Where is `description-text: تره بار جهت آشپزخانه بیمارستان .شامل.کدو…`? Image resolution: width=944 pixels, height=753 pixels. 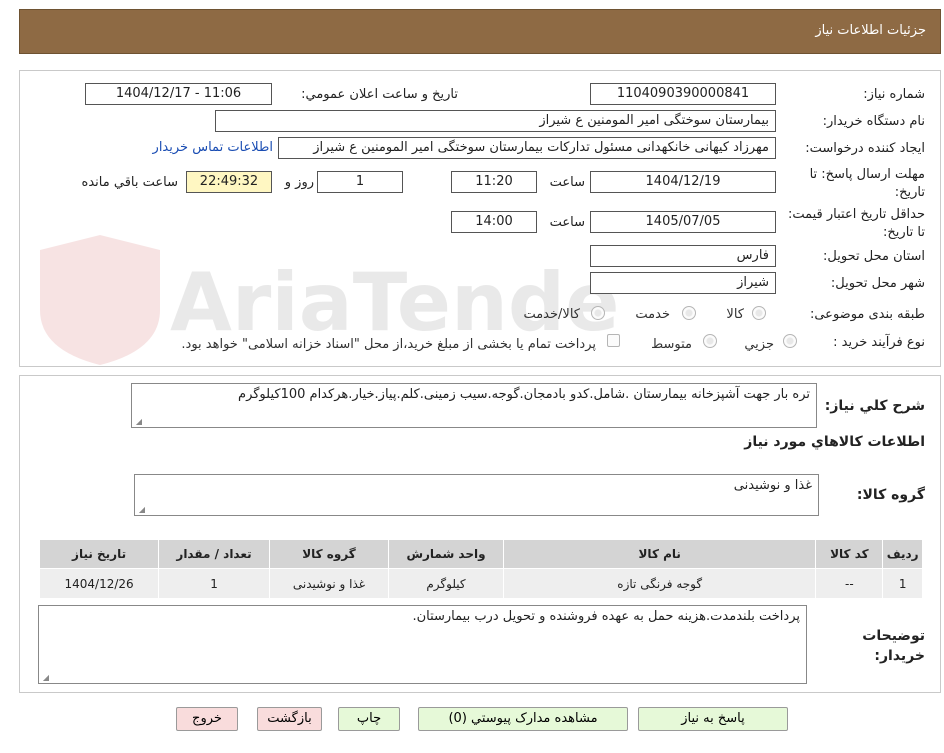
description-text: تره بار جهت آشپزخانه بیمارستان .شامل.کدو… is located at coordinates (524, 394).